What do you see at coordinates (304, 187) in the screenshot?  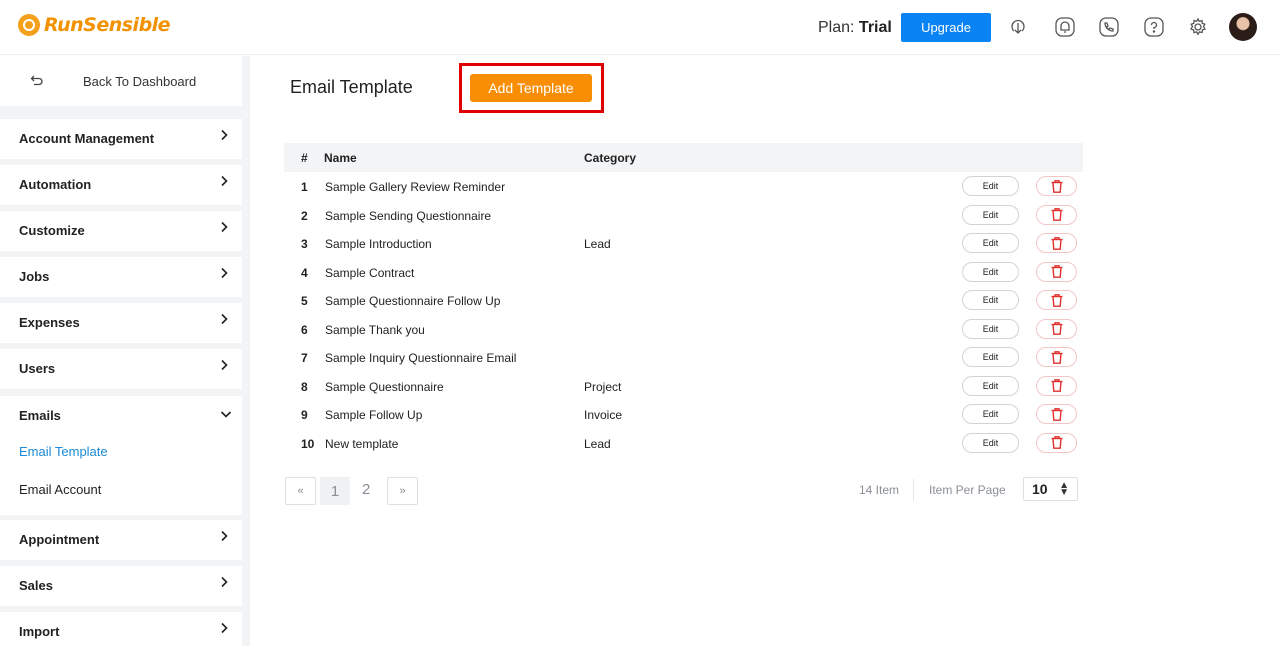 I see `row-number: 1` at bounding box center [304, 187].